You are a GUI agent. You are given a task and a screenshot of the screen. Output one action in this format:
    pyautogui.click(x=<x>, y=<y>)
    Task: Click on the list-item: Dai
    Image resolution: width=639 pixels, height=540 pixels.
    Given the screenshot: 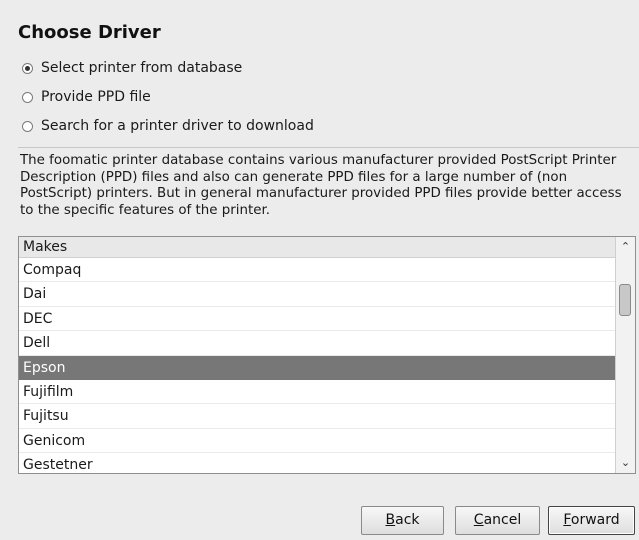 What is the action you would take?
    pyautogui.click(x=317, y=294)
    